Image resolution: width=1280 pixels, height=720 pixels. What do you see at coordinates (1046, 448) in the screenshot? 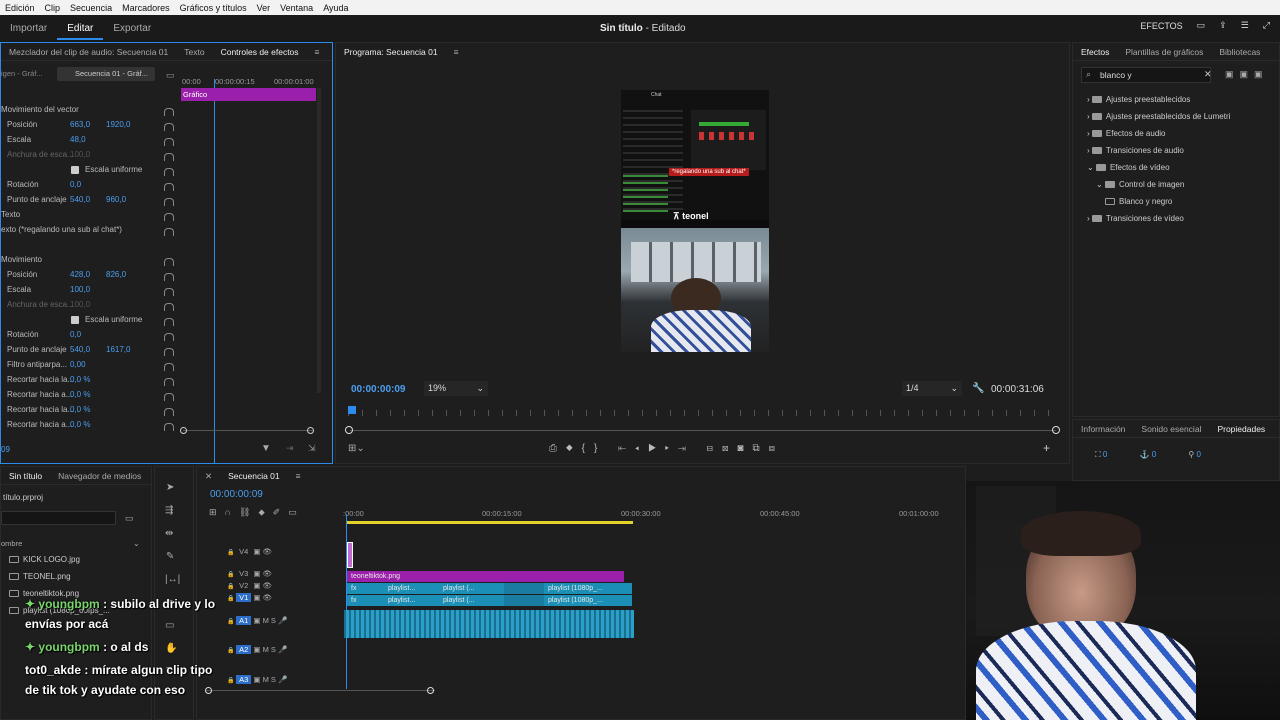
I see `add-button-icon: +` at bounding box center [1046, 448].